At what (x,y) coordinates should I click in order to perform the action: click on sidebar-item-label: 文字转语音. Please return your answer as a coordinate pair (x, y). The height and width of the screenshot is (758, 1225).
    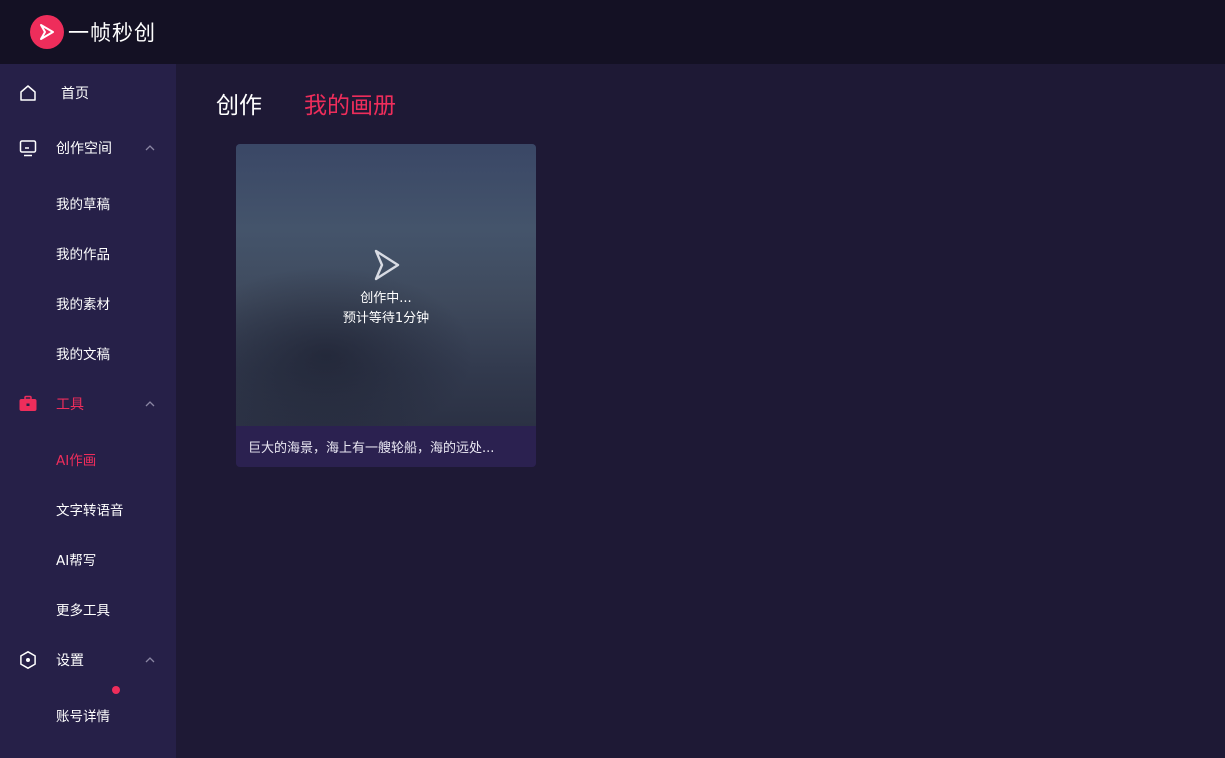
    Looking at the image, I should click on (90, 511).